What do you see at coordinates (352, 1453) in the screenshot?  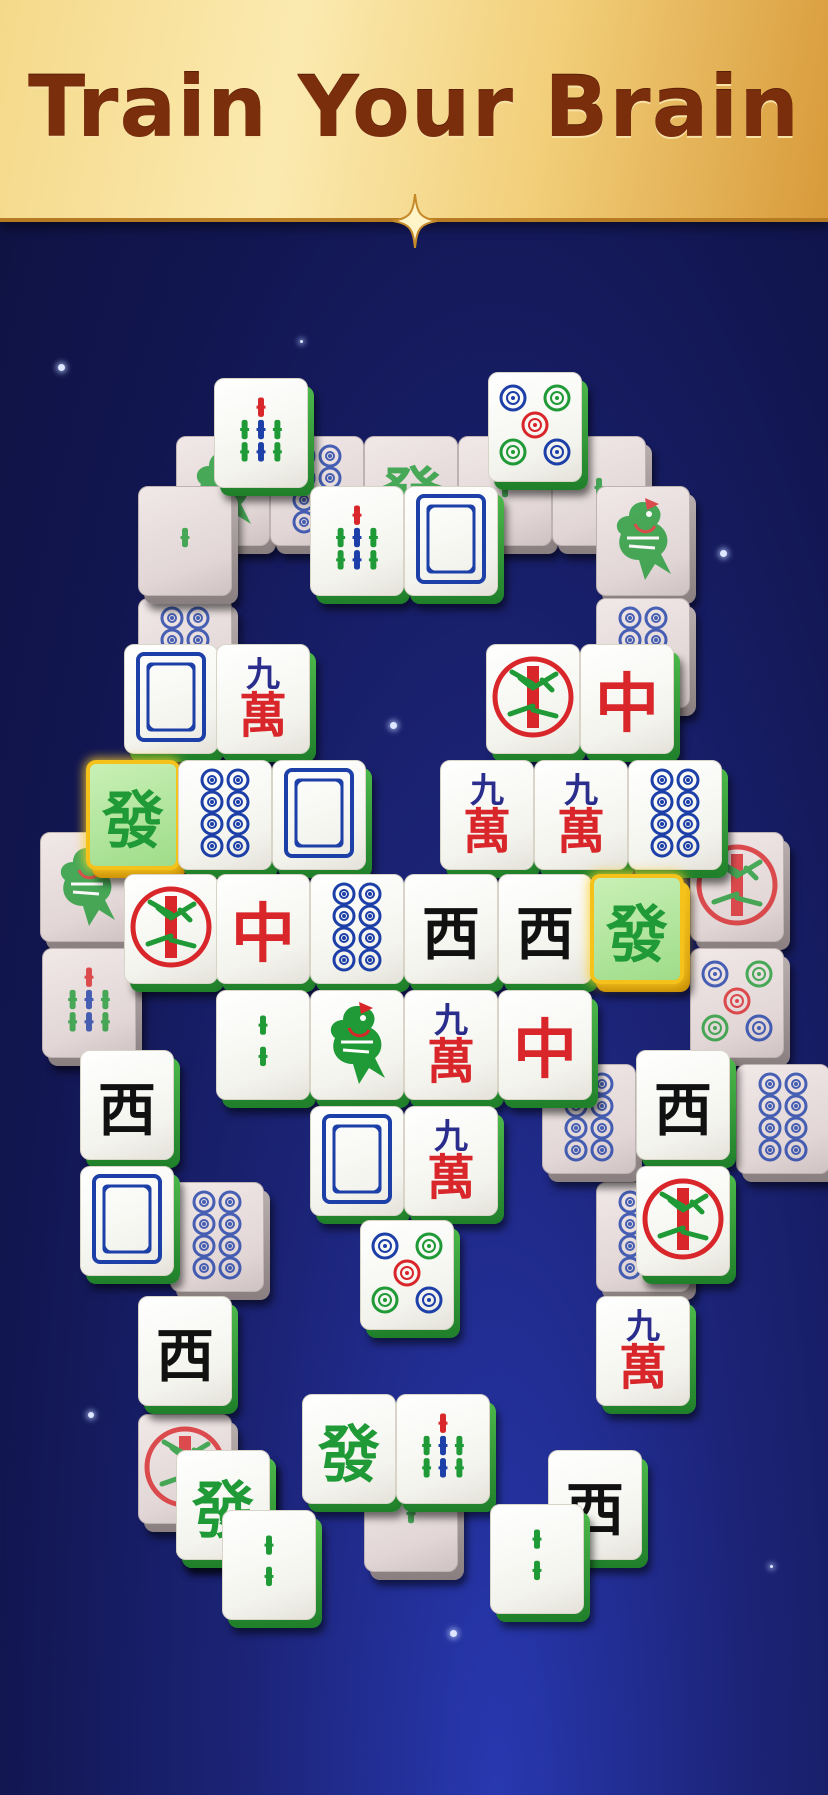 I see `mahjong-tile: 發` at bounding box center [352, 1453].